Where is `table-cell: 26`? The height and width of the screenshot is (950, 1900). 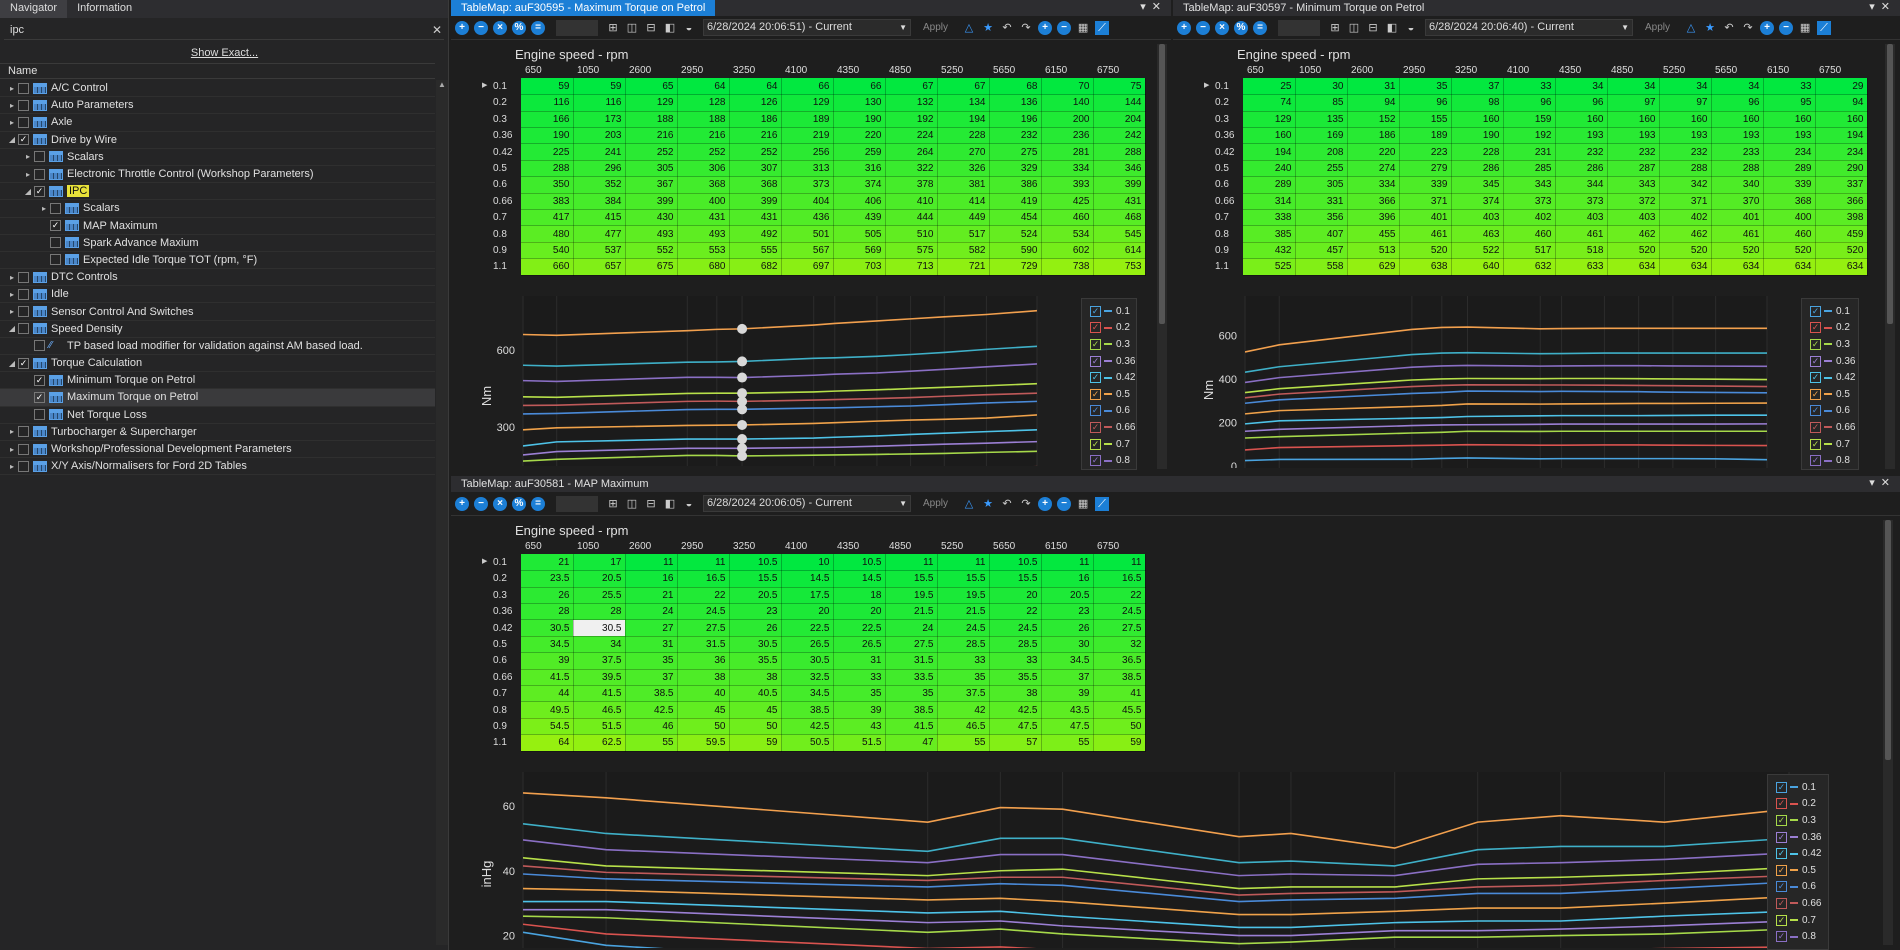 table-cell: 26 is located at coordinates (547, 596).